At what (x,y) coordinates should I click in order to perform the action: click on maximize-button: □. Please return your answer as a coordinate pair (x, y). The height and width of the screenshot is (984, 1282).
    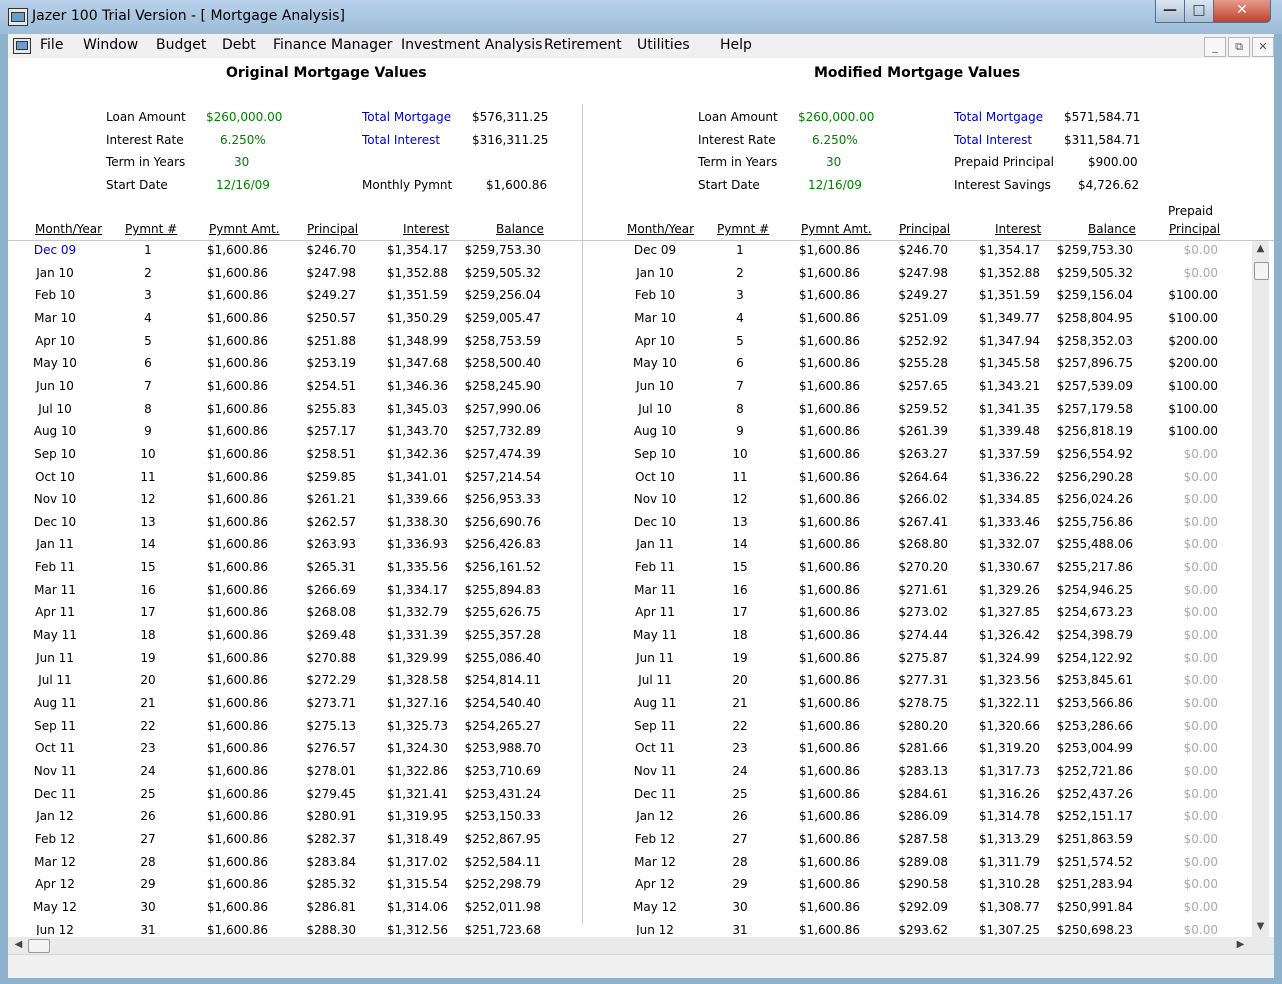
    Looking at the image, I should click on (1199, 11).